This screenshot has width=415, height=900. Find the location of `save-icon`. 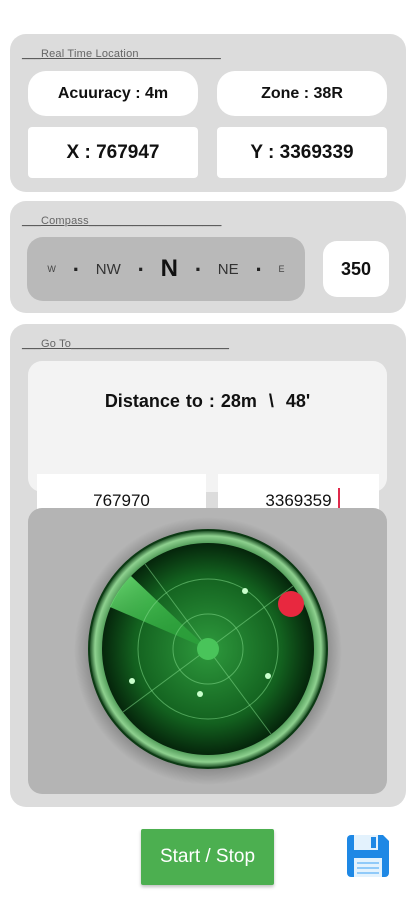

save-icon is located at coordinates (368, 856).